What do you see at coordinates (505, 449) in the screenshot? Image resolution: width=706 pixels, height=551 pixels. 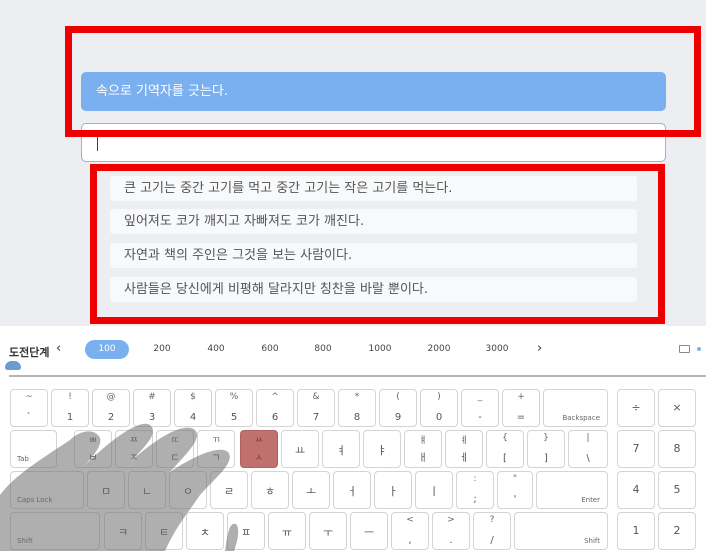 I see `key: {[` at bounding box center [505, 449].